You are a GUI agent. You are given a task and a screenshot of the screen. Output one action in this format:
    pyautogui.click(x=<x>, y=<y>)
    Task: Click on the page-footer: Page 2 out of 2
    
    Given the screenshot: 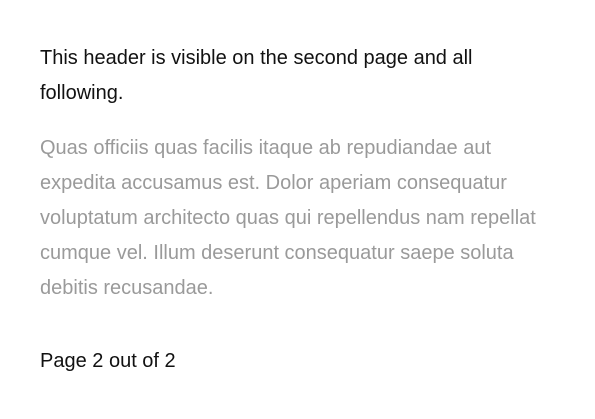 What is the action you would take?
    pyautogui.click(x=108, y=361)
    